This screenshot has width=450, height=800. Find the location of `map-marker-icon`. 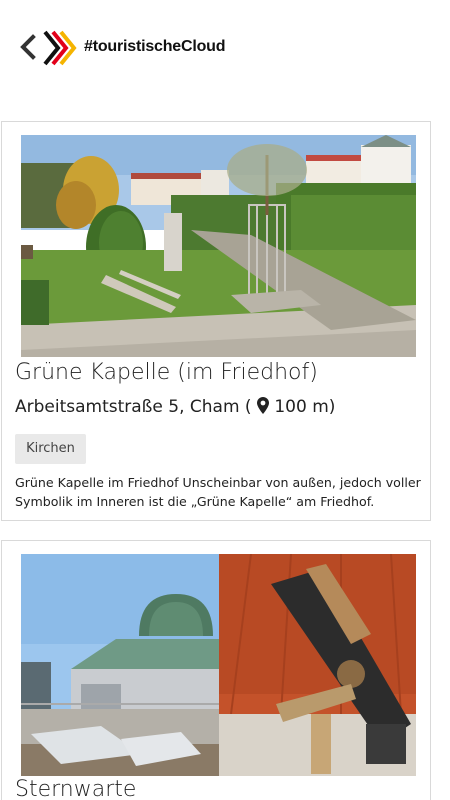

map-marker-icon is located at coordinates (262, 405).